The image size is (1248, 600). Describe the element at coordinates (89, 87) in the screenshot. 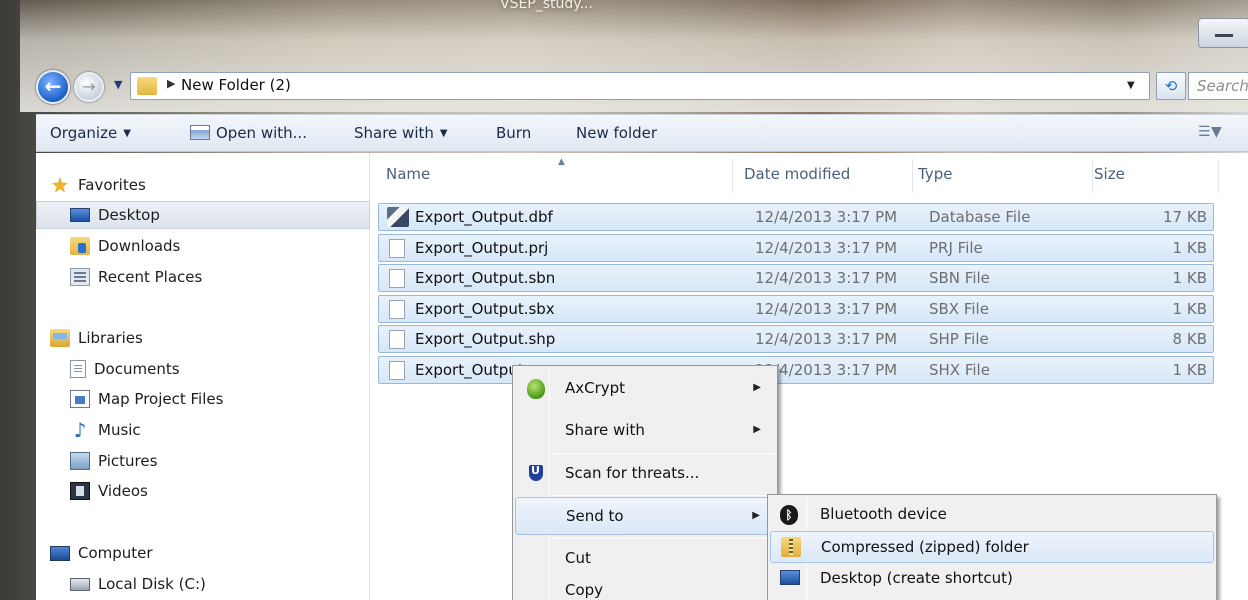

I see `forward-button: →` at that location.